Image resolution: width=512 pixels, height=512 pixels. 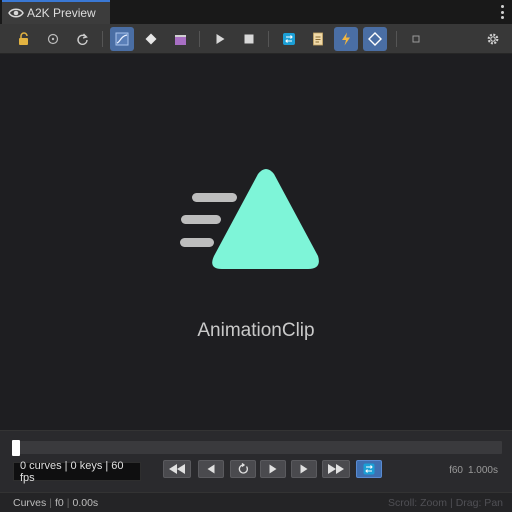 I want to click on step-back-icon, so click(x=211, y=469).